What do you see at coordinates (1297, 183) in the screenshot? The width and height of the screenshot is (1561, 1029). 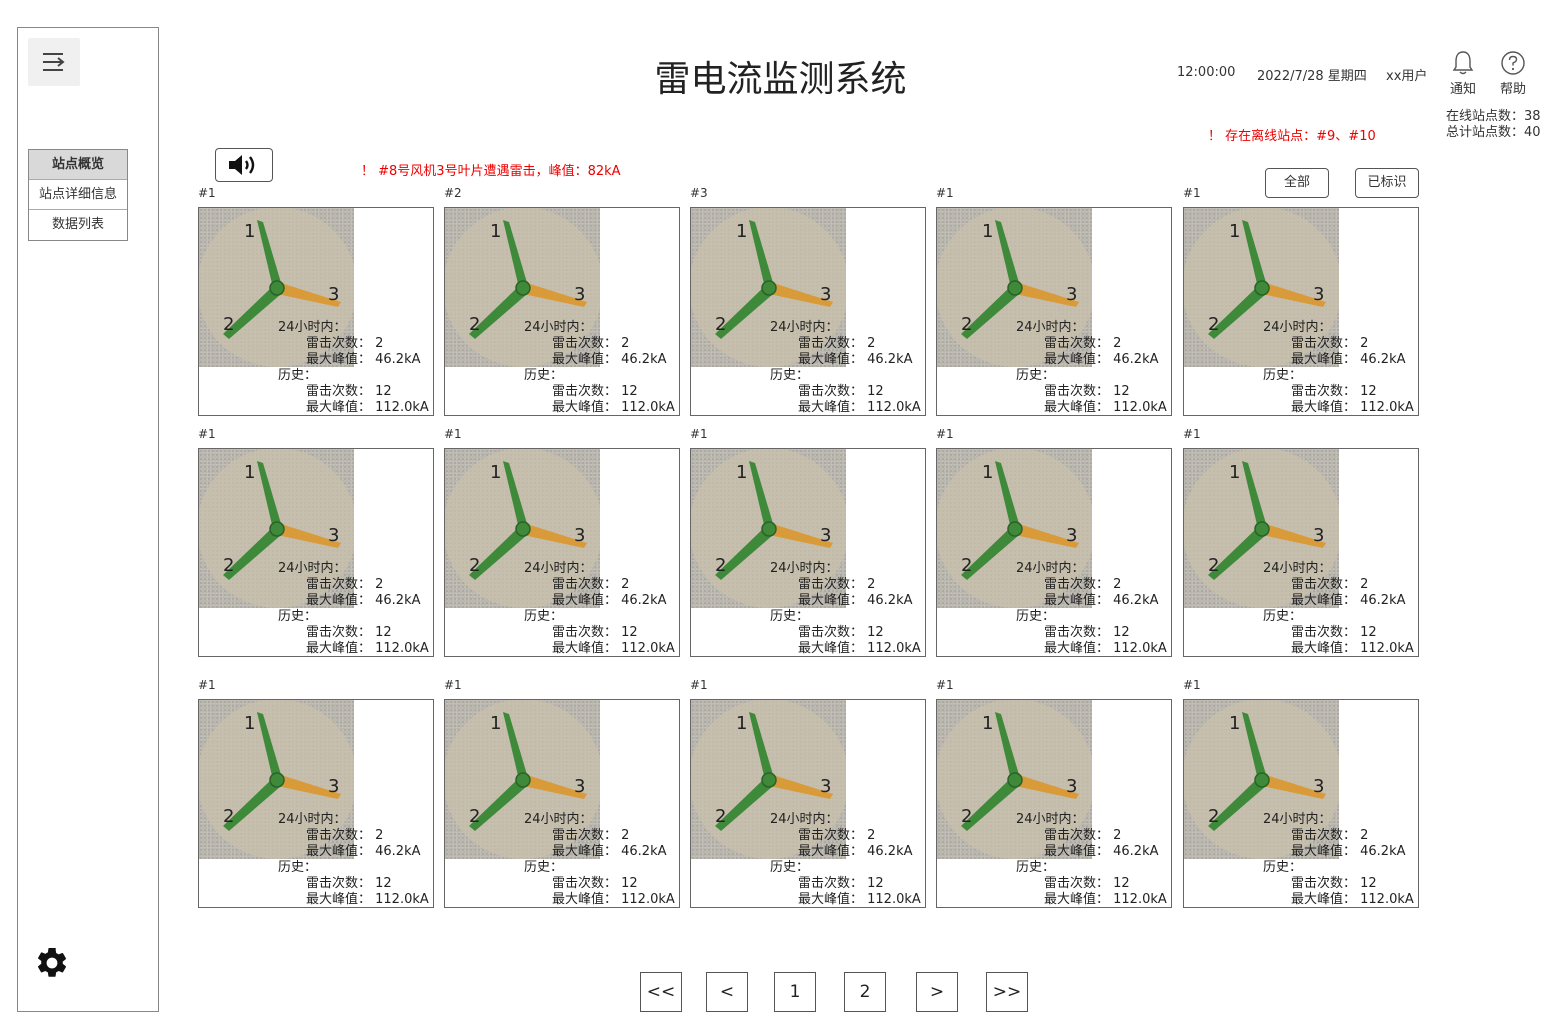 I see `filter-all-button: 全部` at bounding box center [1297, 183].